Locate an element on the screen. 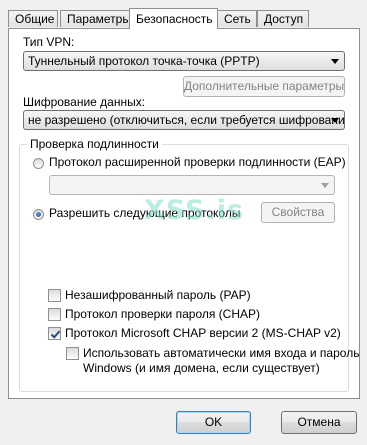 Image resolution: width=367 pixels, height=445 pixels. auth-group-title: Проверка подлинности is located at coordinates (94, 144).